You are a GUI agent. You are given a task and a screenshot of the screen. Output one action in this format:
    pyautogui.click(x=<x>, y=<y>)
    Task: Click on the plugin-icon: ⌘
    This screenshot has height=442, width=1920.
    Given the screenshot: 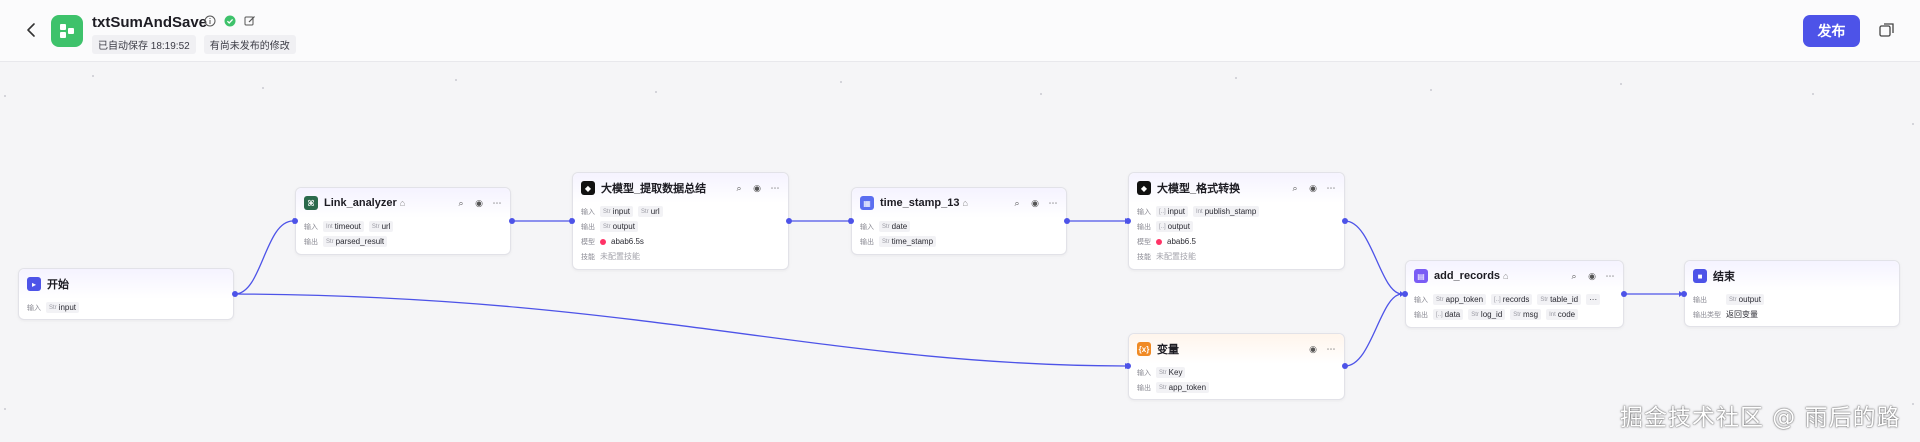 What is the action you would take?
    pyautogui.click(x=311, y=203)
    